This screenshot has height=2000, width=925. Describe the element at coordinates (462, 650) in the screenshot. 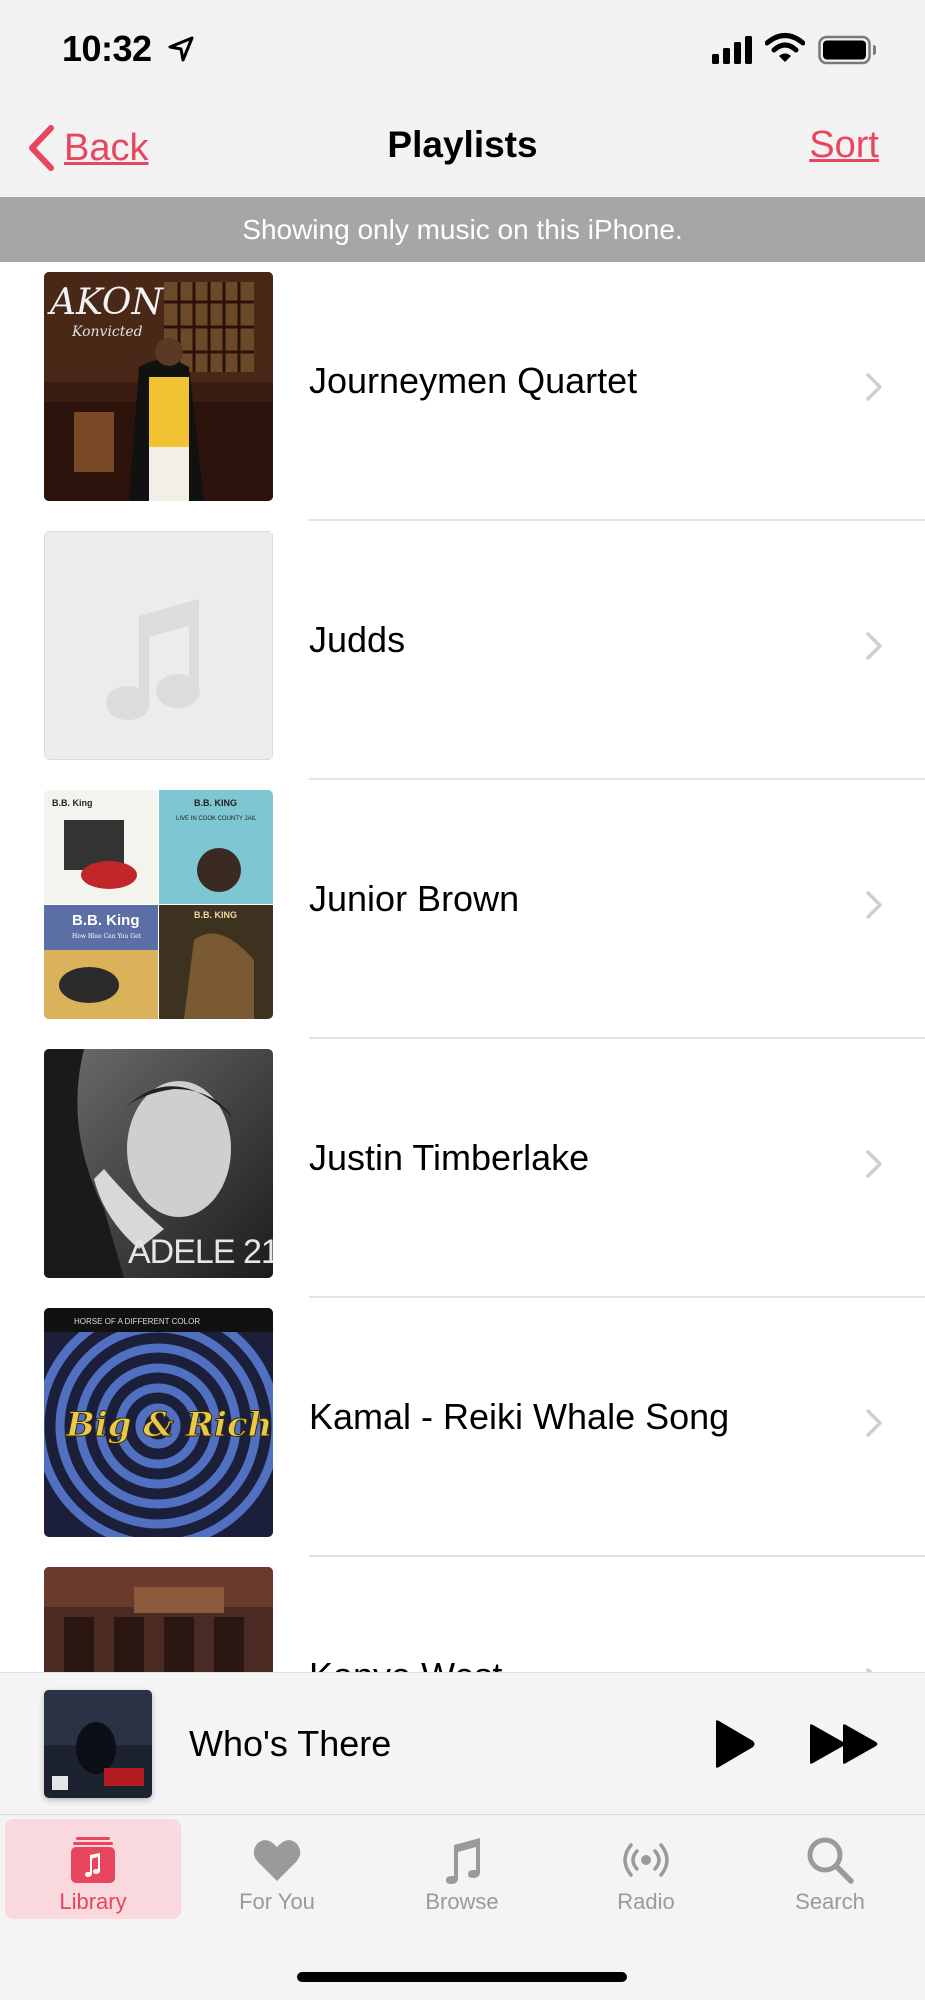

I see `playlist-item: Judds` at that location.